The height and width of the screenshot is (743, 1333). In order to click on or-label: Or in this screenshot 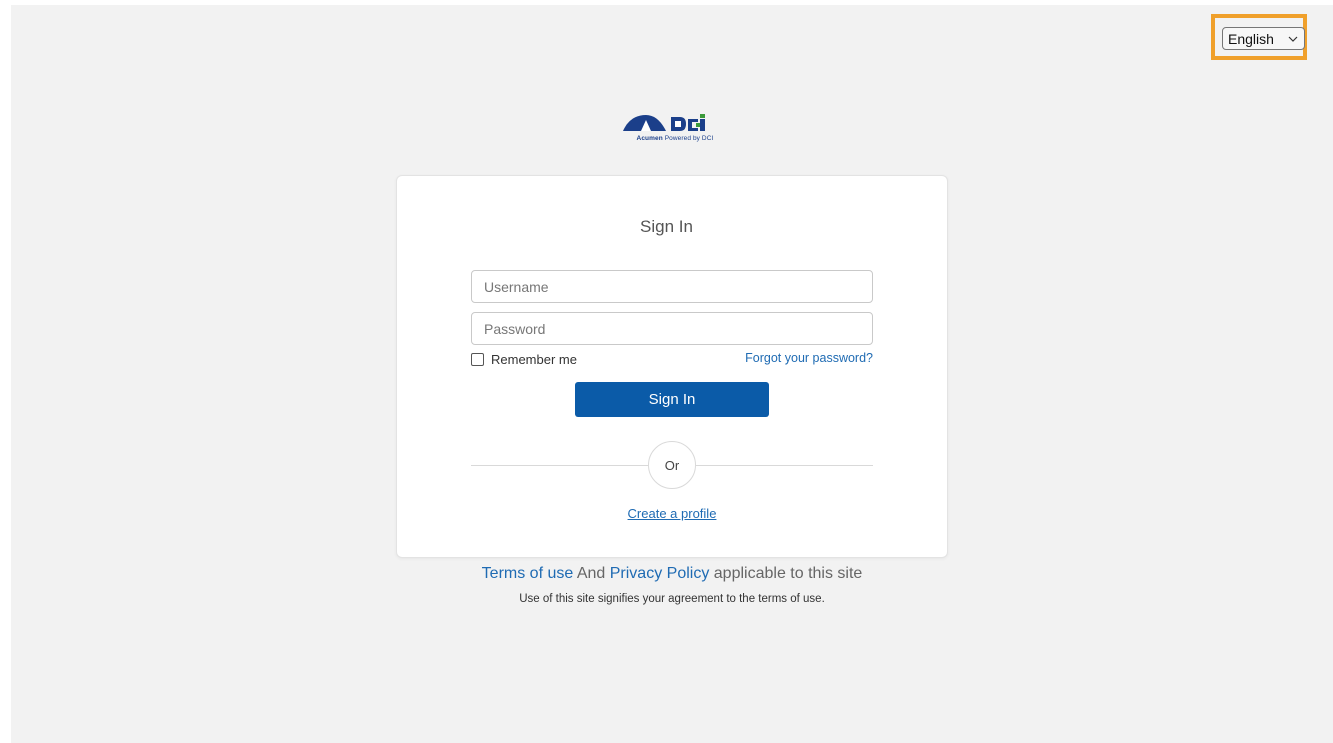, I will do `click(672, 465)`.